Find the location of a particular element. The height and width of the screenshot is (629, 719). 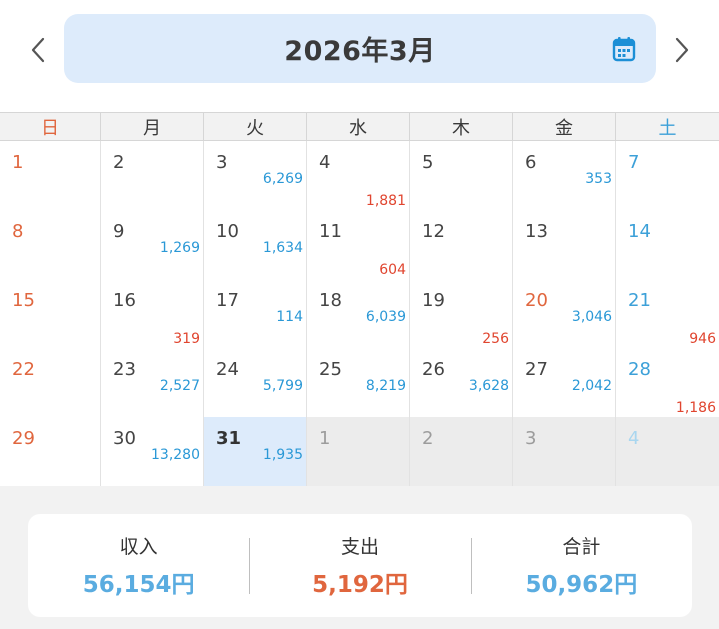

next-month-button is located at coordinates (682, 50).